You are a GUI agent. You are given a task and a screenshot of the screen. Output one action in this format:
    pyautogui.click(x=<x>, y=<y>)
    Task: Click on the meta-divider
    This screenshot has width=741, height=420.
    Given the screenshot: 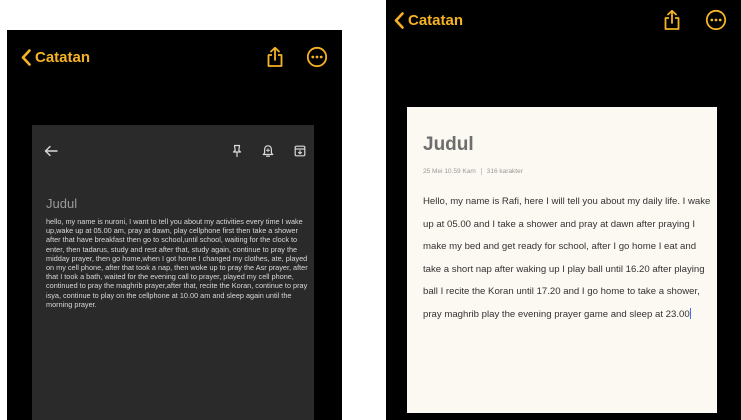 What is the action you would take?
    pyautogui.click(x=481, y=171)
    